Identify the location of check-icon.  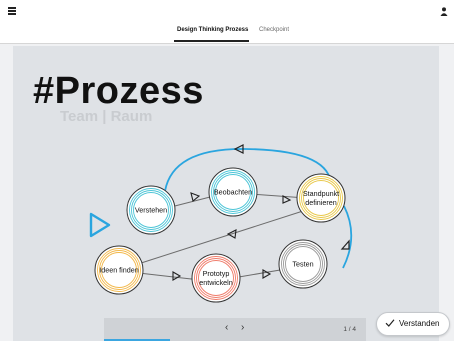
(390, 323).